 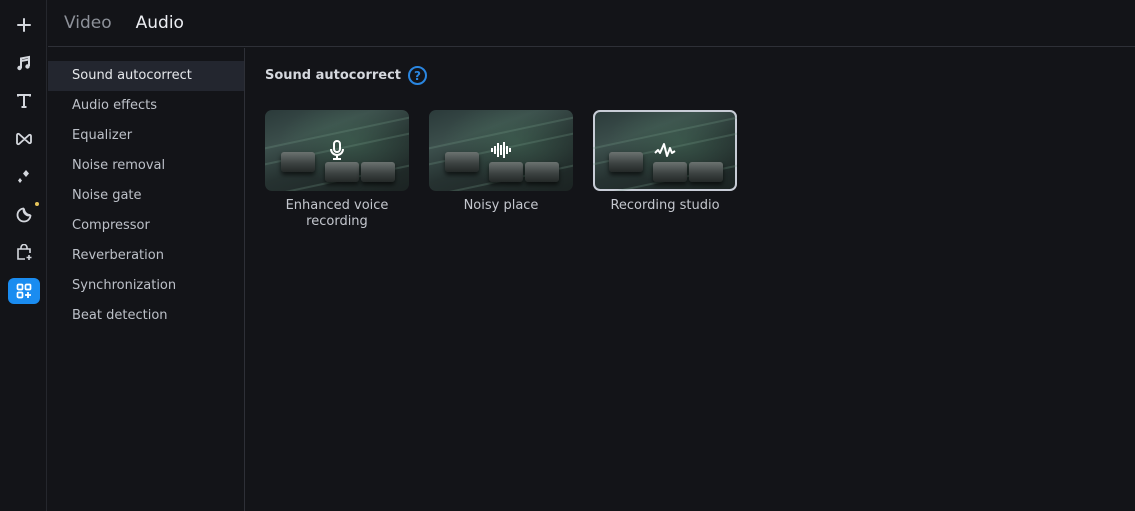 I want to click on rail-titles-button, so click(x=24, y=101).